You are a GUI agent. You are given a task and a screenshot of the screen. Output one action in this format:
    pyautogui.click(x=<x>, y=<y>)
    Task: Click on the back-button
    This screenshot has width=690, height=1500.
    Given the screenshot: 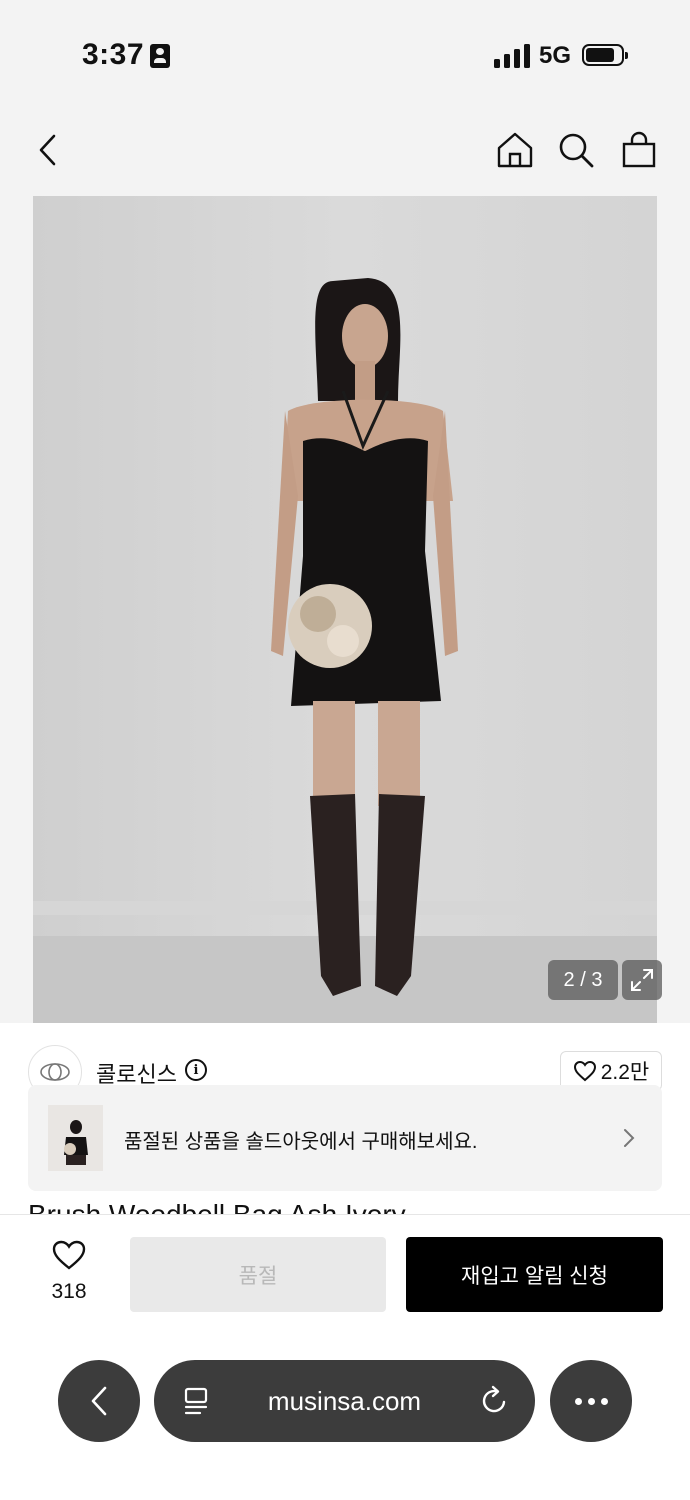 What is the action you would take?
    pyautogui.click(x=48, y=150)
    